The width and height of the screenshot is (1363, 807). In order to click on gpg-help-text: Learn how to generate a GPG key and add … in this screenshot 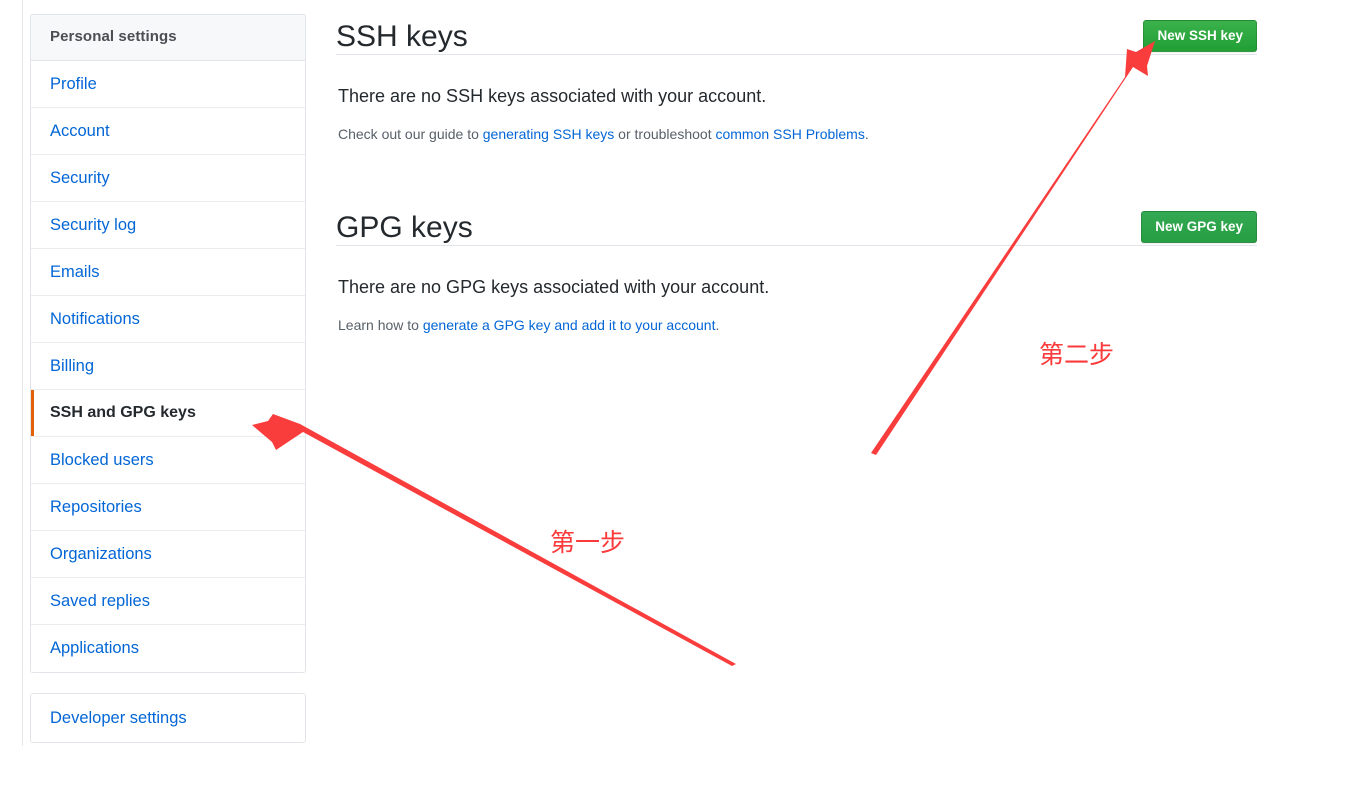, I will do `click(796, 317)`.